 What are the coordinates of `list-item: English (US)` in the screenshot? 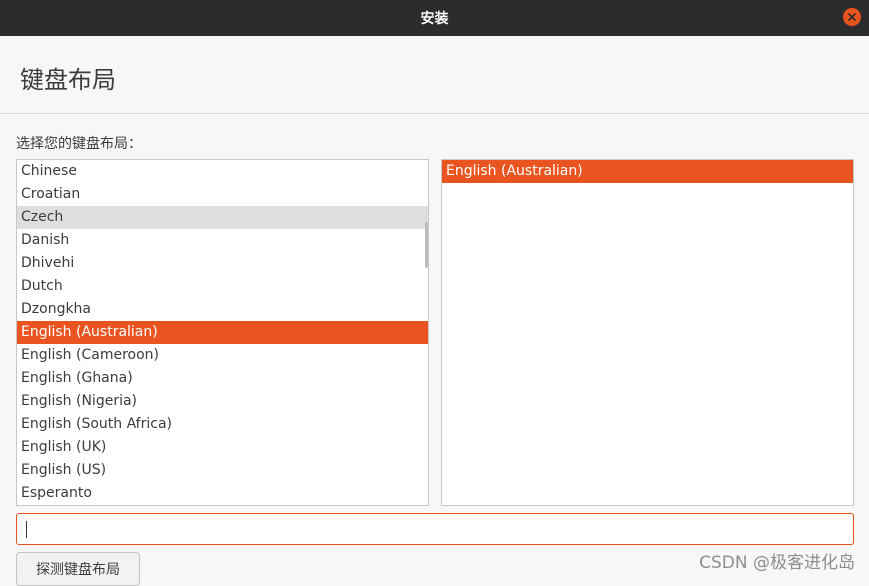 It's located at (222, 470).